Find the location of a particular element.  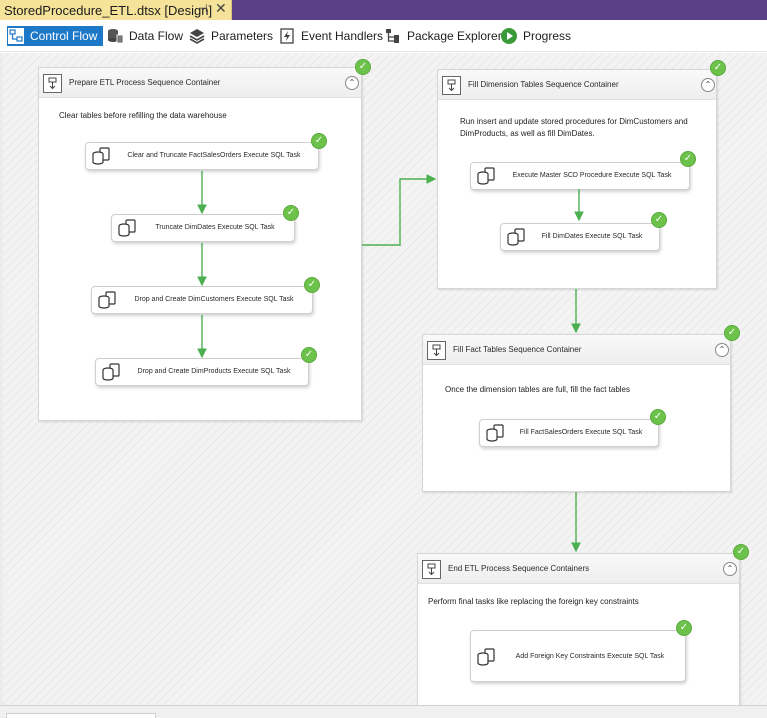

tab-package-explorer: Package Explorer is located at coordinates (443, 36).